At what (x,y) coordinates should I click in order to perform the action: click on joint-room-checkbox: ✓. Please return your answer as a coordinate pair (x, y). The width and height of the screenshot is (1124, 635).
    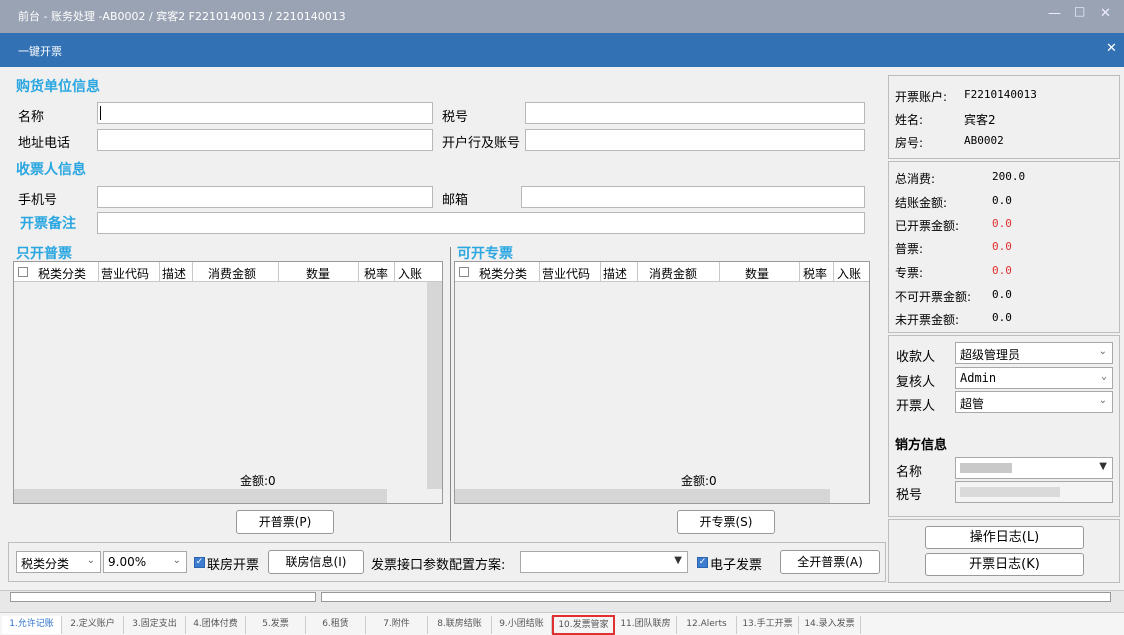
    Looking at the image, I should click on (199, 562).